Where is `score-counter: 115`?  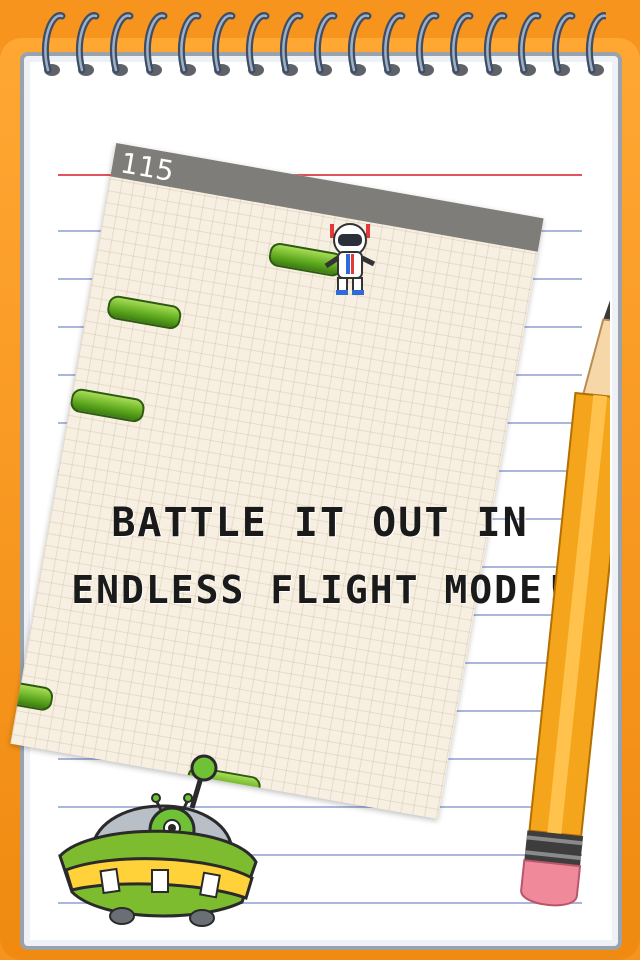
score-counter: 115 is located at coordinates (147, 167).